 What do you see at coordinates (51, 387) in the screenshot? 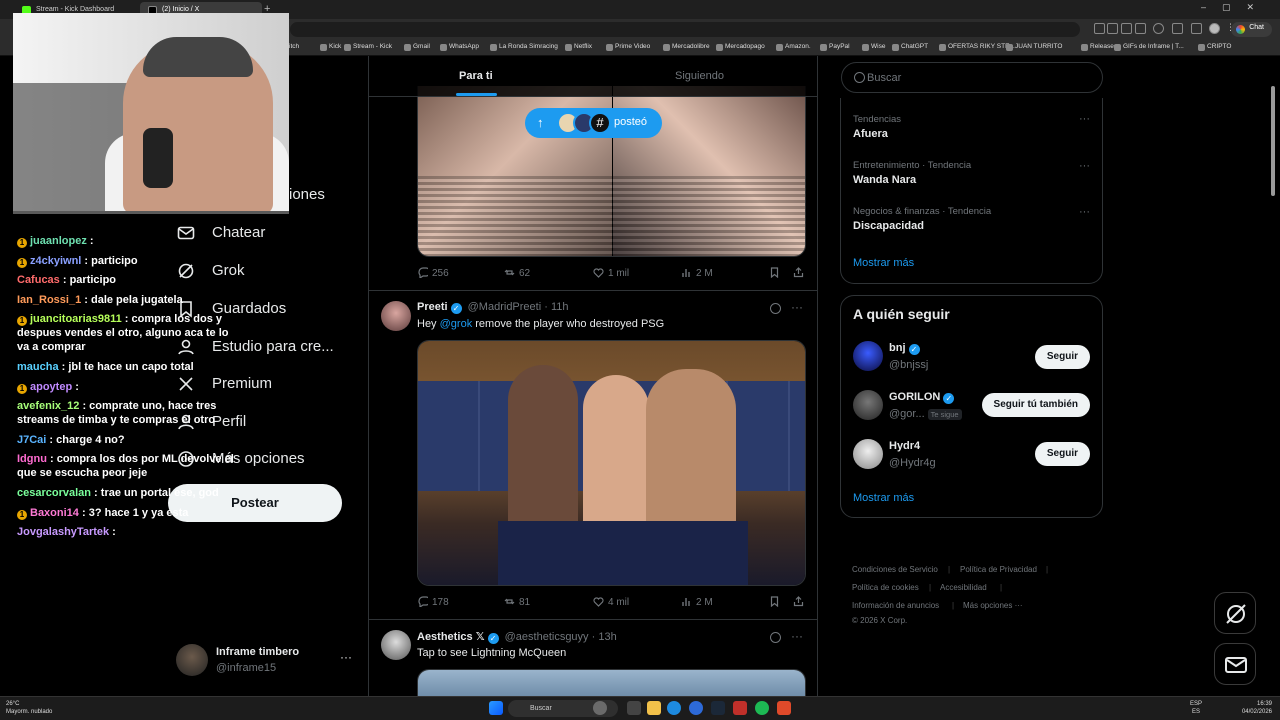
I see `chat-username: apoytep` at bounding box center [51, 387].